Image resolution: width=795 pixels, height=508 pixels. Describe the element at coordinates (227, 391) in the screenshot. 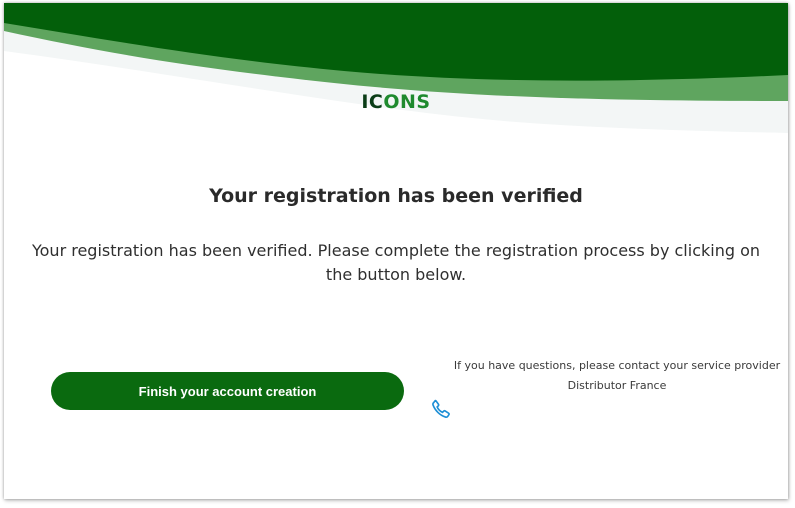

I see `finish-account-creation-button: Finish your account creation` at that location.